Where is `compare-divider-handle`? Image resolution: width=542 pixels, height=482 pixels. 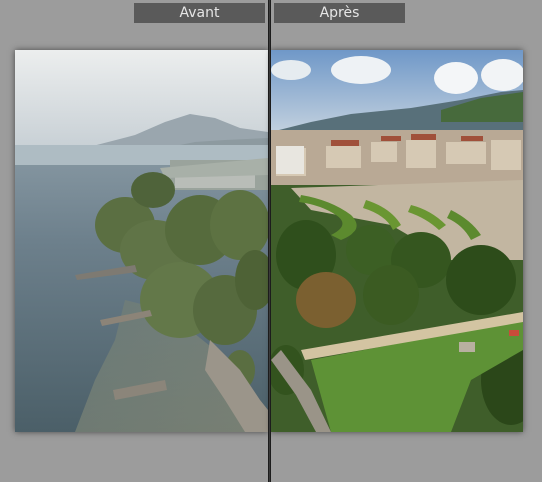
compare-divider-handle is located at coordinates (269, 241).